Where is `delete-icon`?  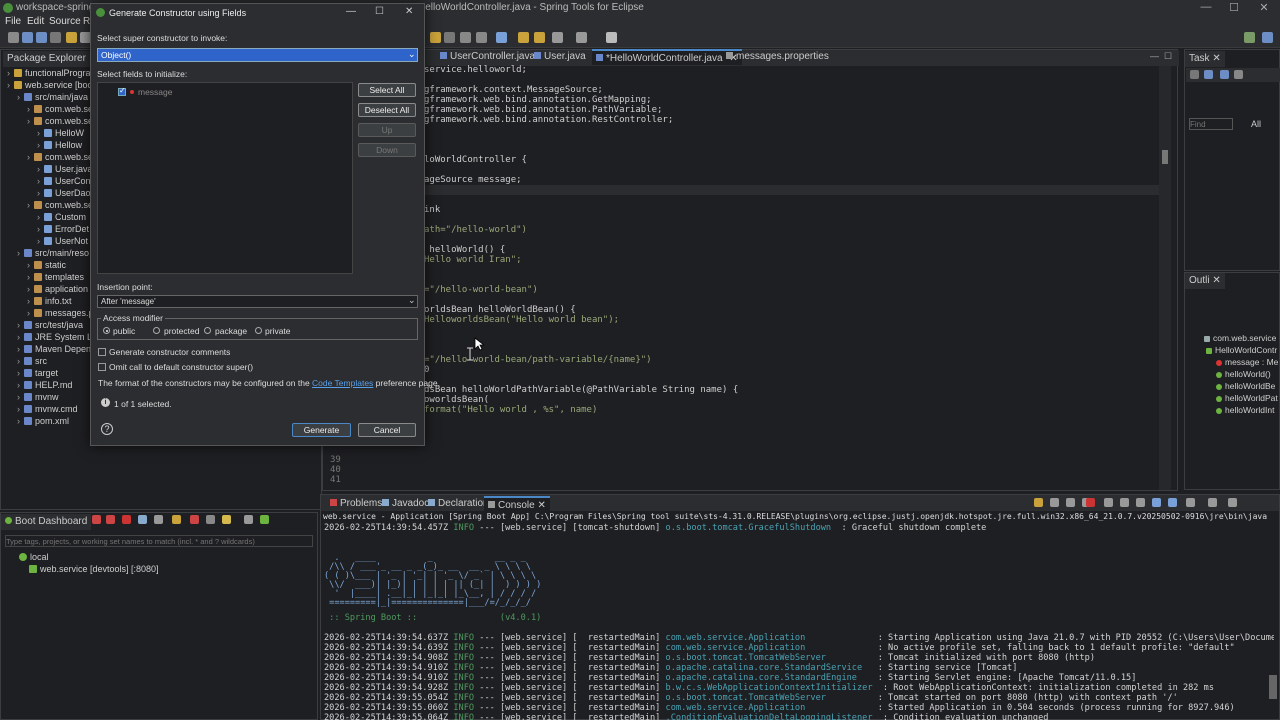
delete-icon is located at coordinates (194, 519).